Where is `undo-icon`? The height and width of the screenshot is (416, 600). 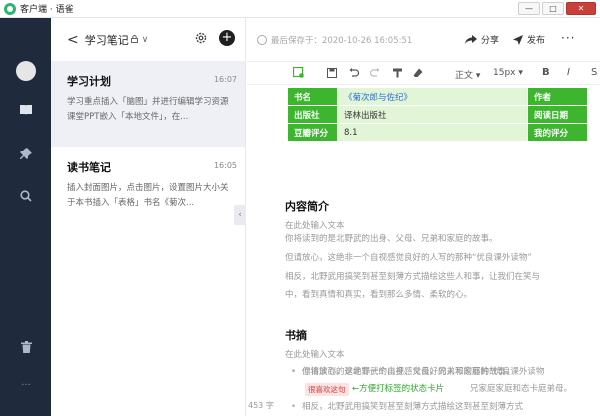
undo-icon is located at coordinates (354, 74).